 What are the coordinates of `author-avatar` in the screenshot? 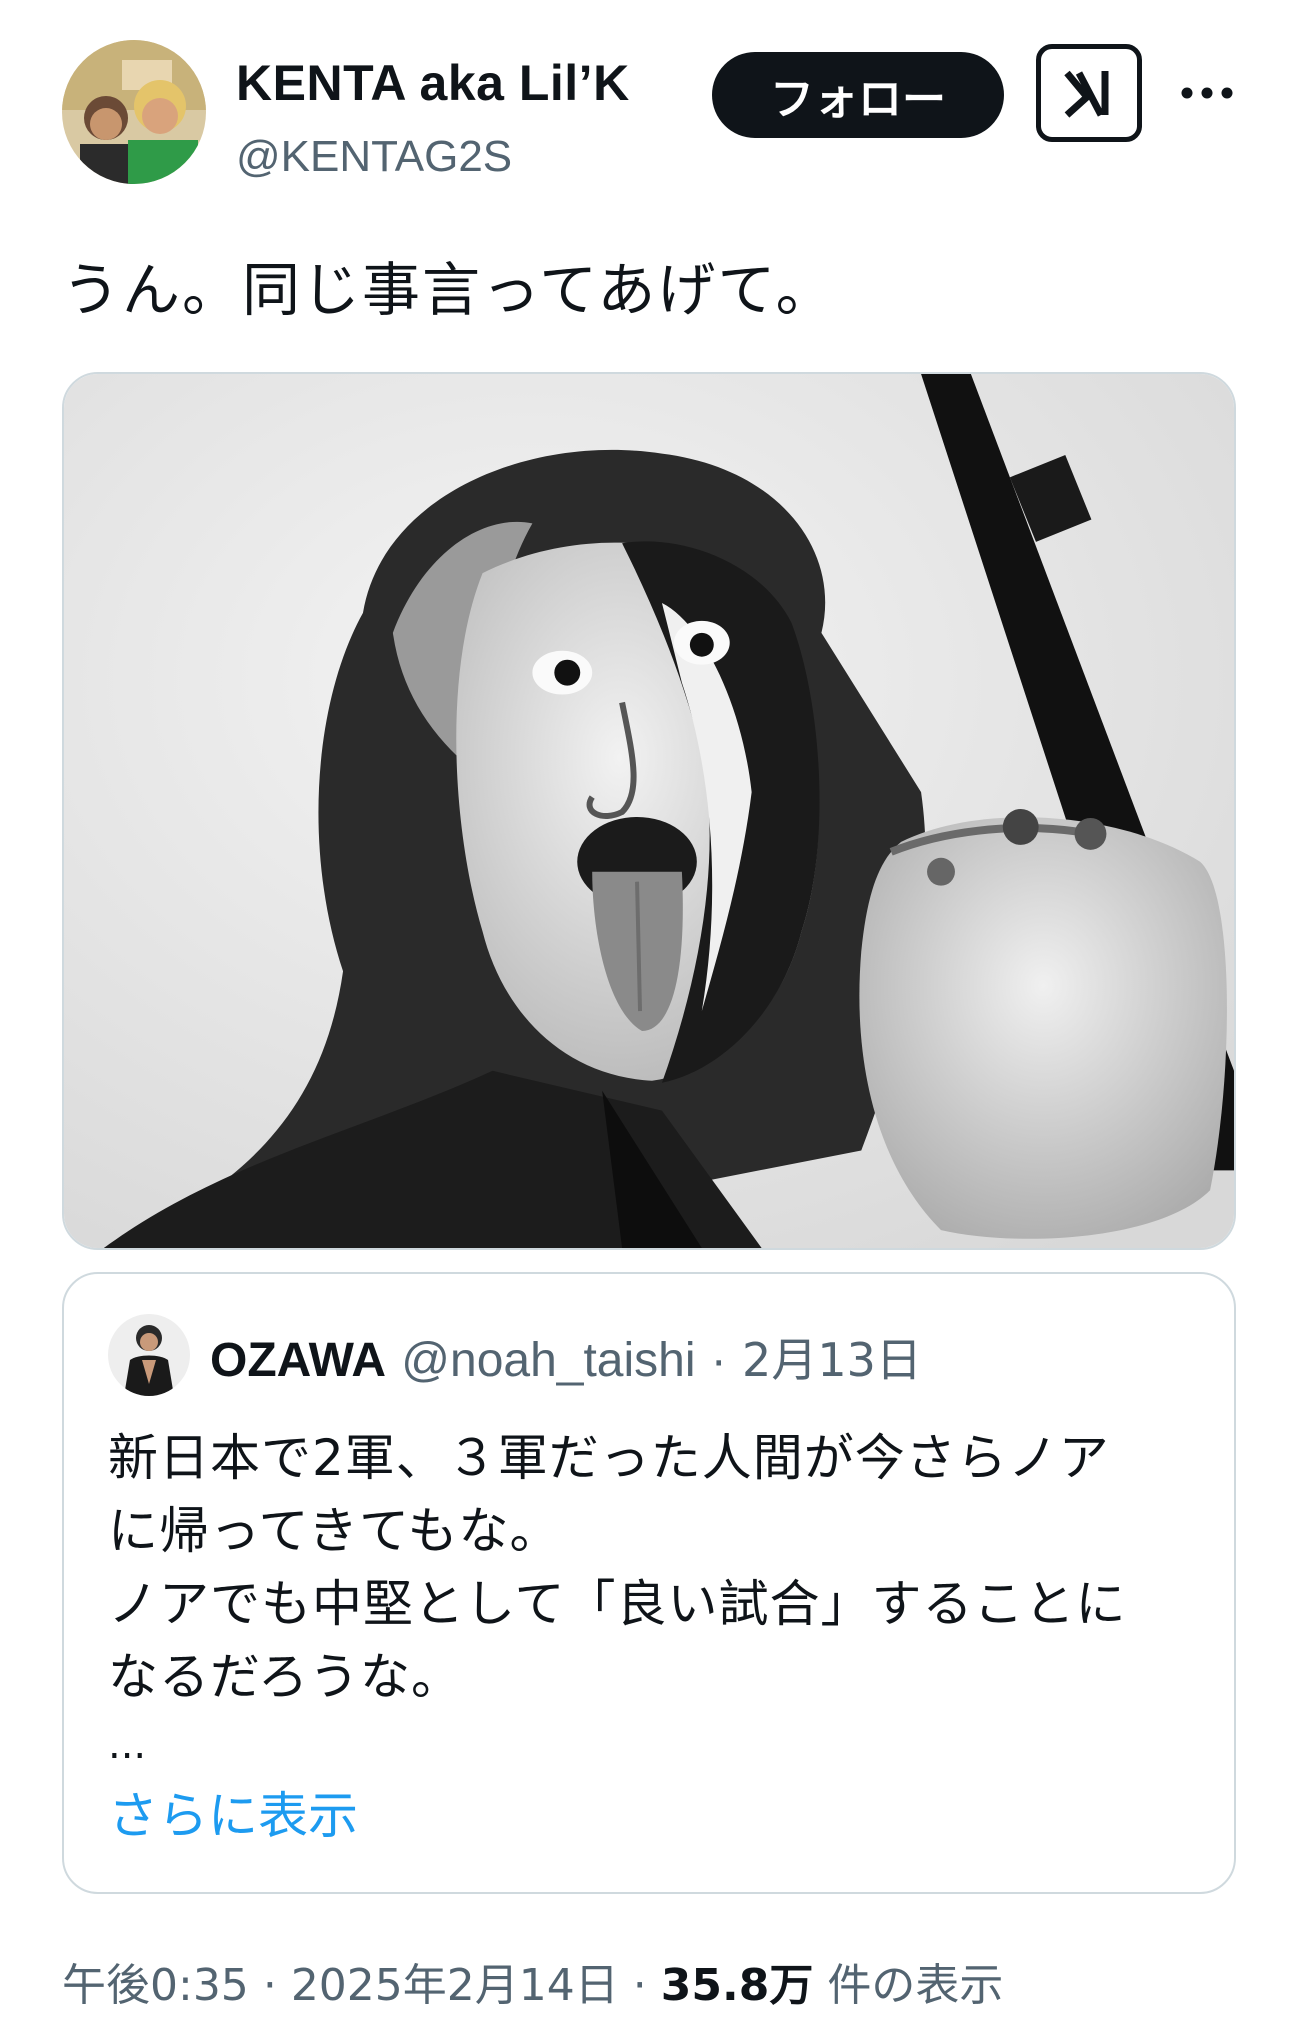 It's located at (134, 112).